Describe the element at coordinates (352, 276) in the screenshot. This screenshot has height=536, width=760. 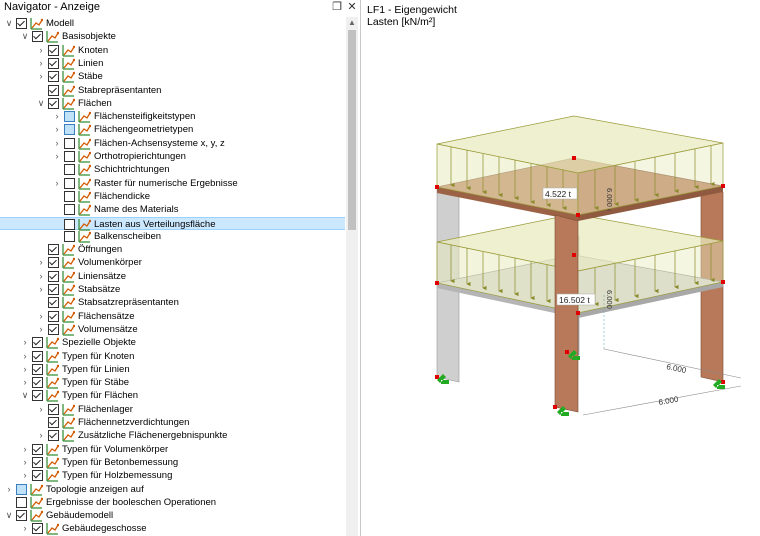
I see `navigator-scrollbar: ▲` at that location.